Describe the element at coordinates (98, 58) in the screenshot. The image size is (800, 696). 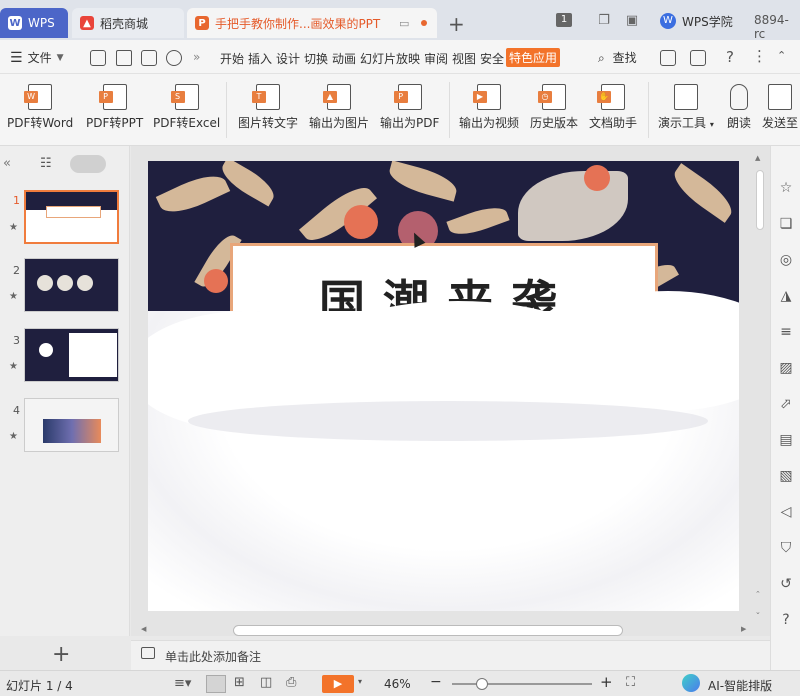
I see `save-icon` at that location.